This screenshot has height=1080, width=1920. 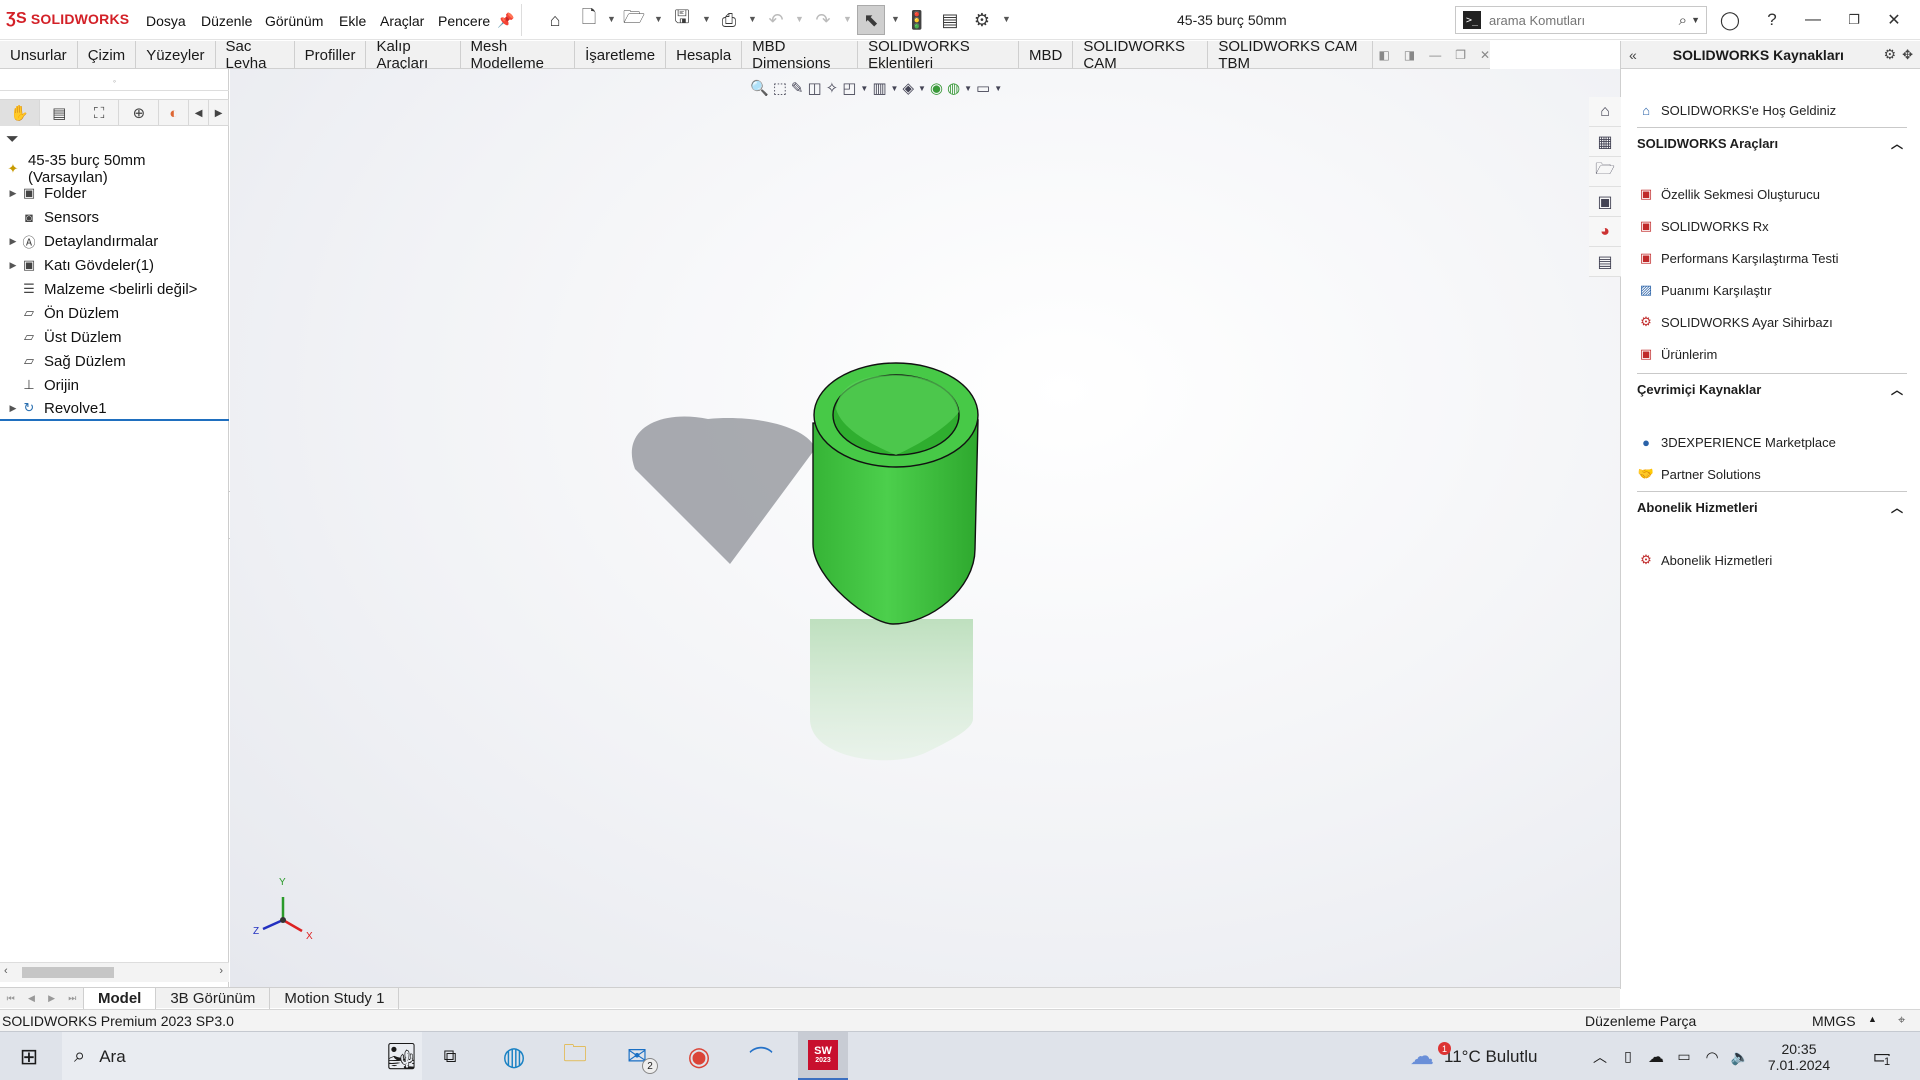 I want to click on print-icon: ⎙, so click(x=729, y=20).